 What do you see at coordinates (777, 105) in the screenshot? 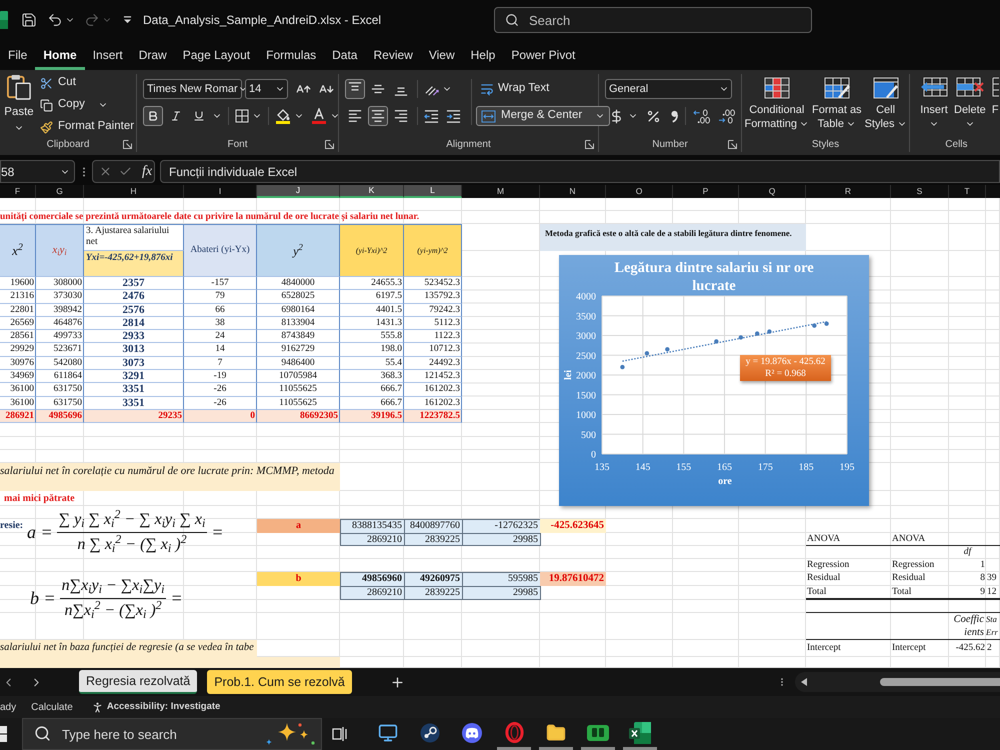
I see `styles-button: Conditional Formatting` at bounding box center [777, 105].